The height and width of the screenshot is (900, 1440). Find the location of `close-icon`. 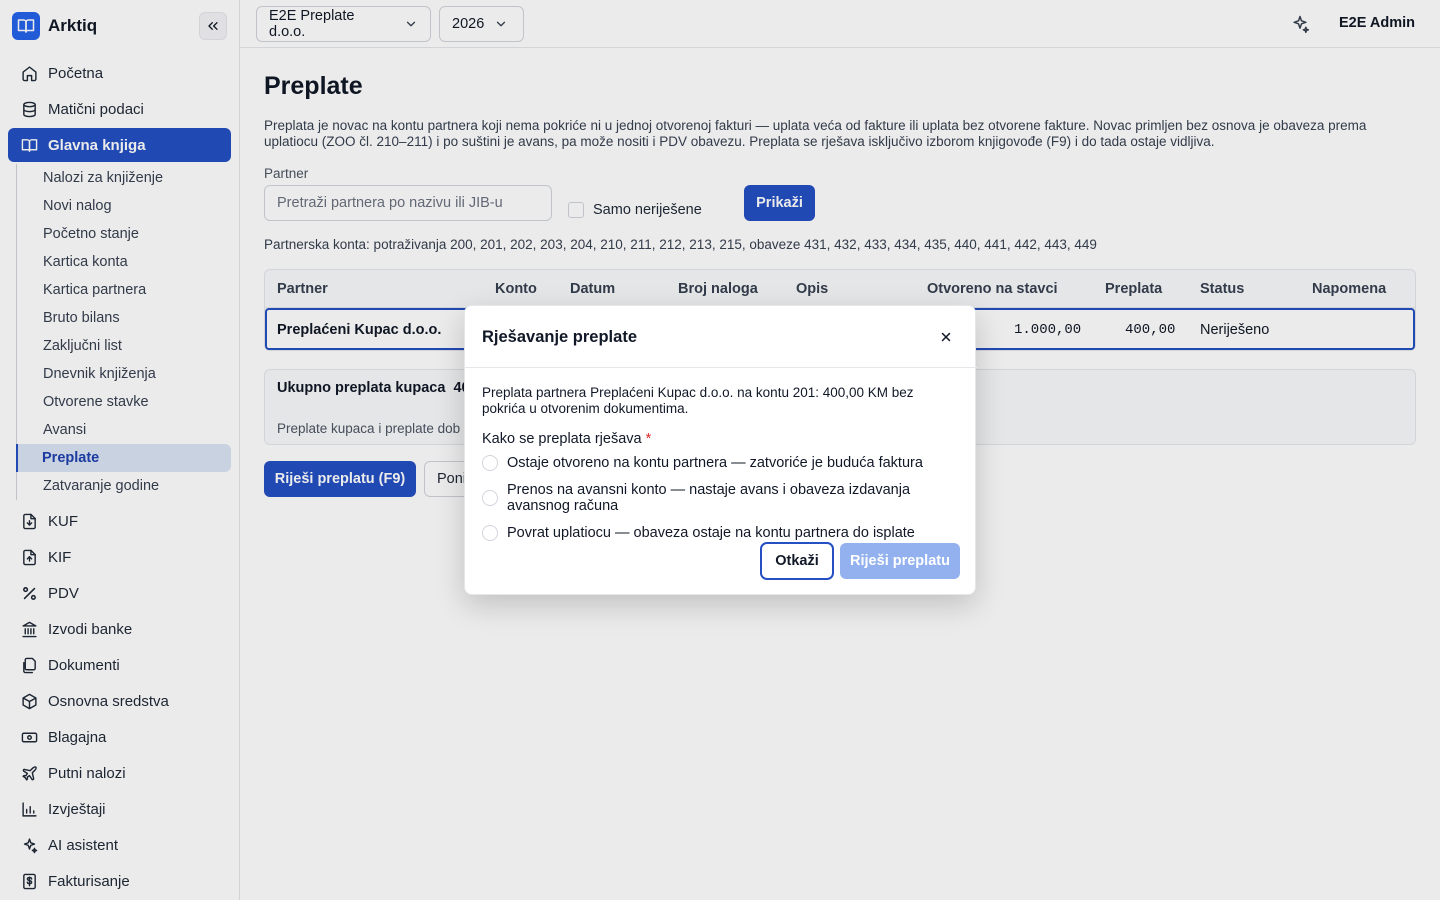

close-icon is located at coordinates (946, 337).